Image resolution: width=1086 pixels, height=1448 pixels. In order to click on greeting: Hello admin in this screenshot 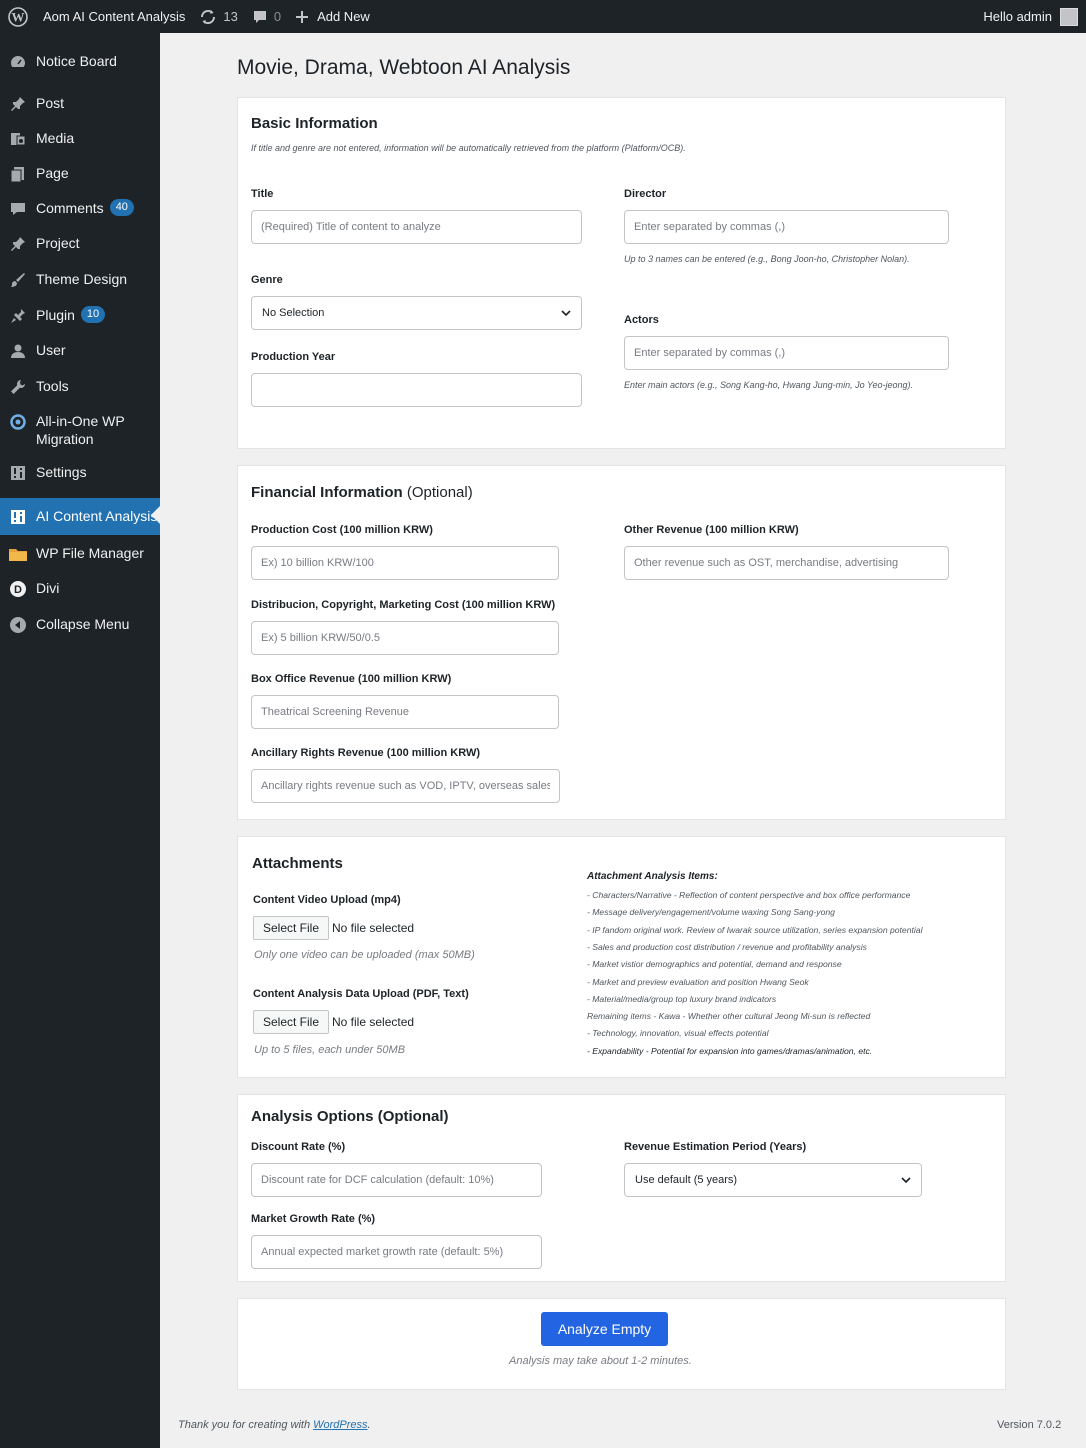, I will do `click(1017, 16)`.